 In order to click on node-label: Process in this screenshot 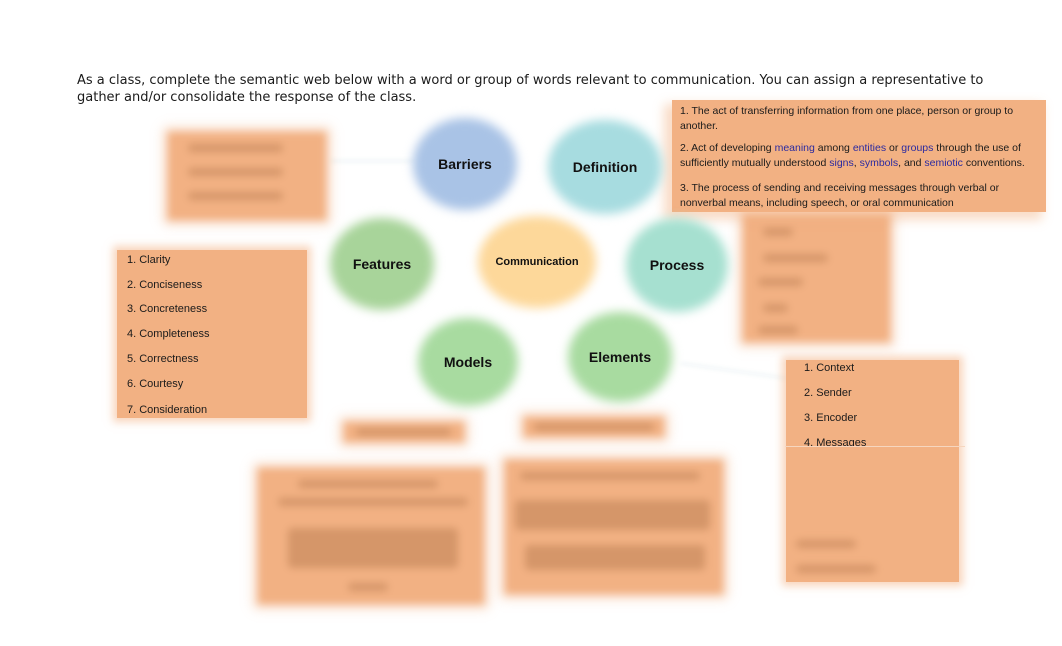, I will do `click(677, 265)`.